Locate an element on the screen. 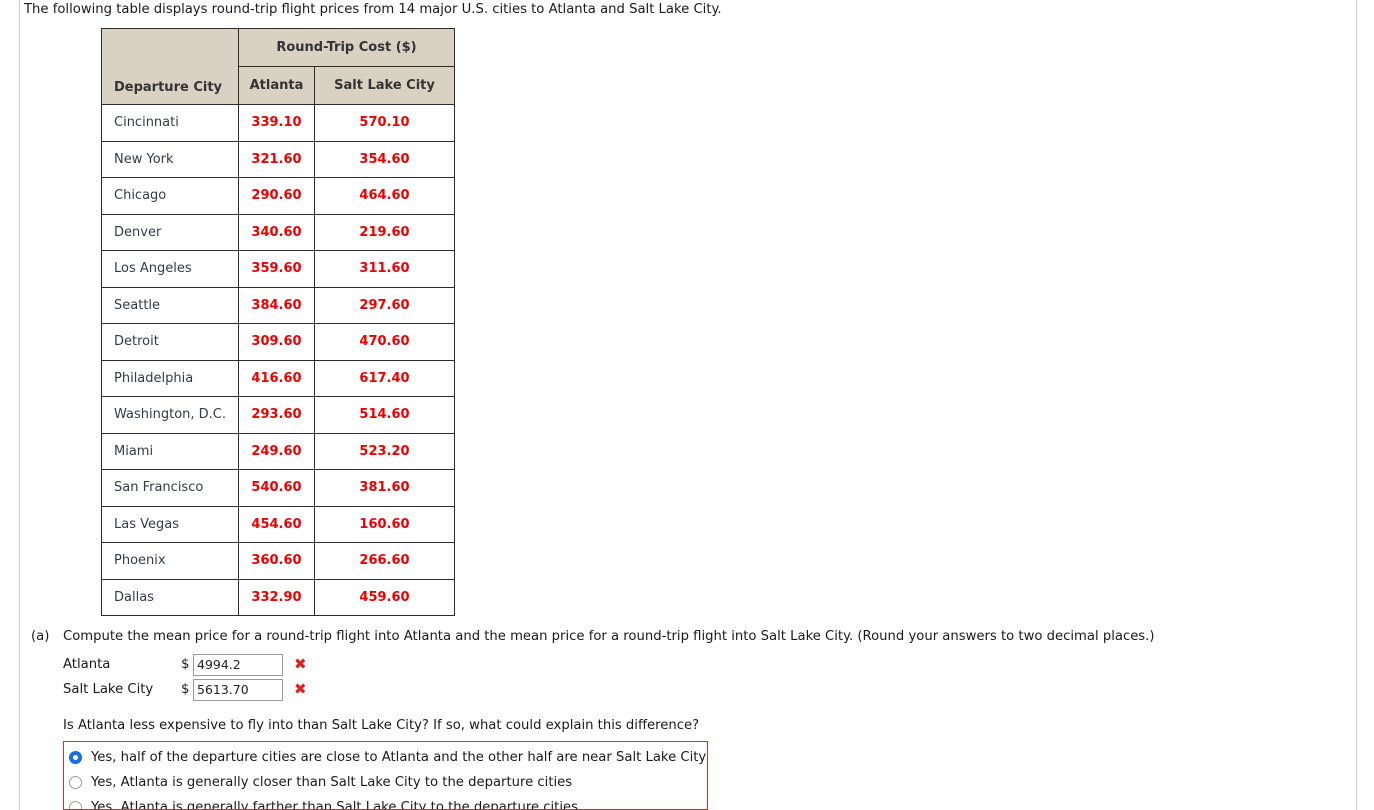 Image resolution: width=1374 pixels, height=810 pixels. cell-salt-lake-city-price: 617.40 is located at coordinates (384, 378).